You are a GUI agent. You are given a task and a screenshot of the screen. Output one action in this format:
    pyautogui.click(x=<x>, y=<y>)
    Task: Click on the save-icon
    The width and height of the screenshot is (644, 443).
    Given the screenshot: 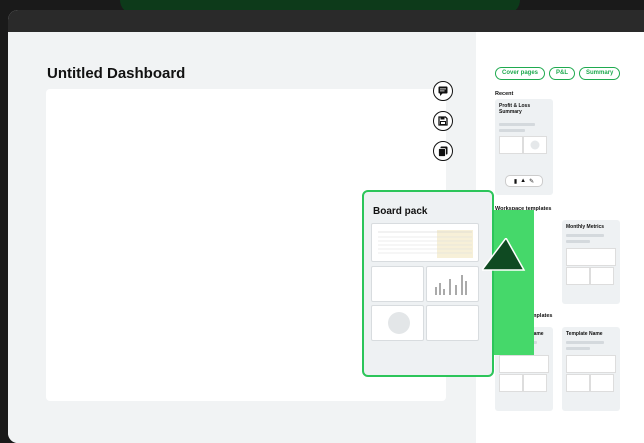 What is the action you would take?
    pyautogui.click(x=443, y=121)
    